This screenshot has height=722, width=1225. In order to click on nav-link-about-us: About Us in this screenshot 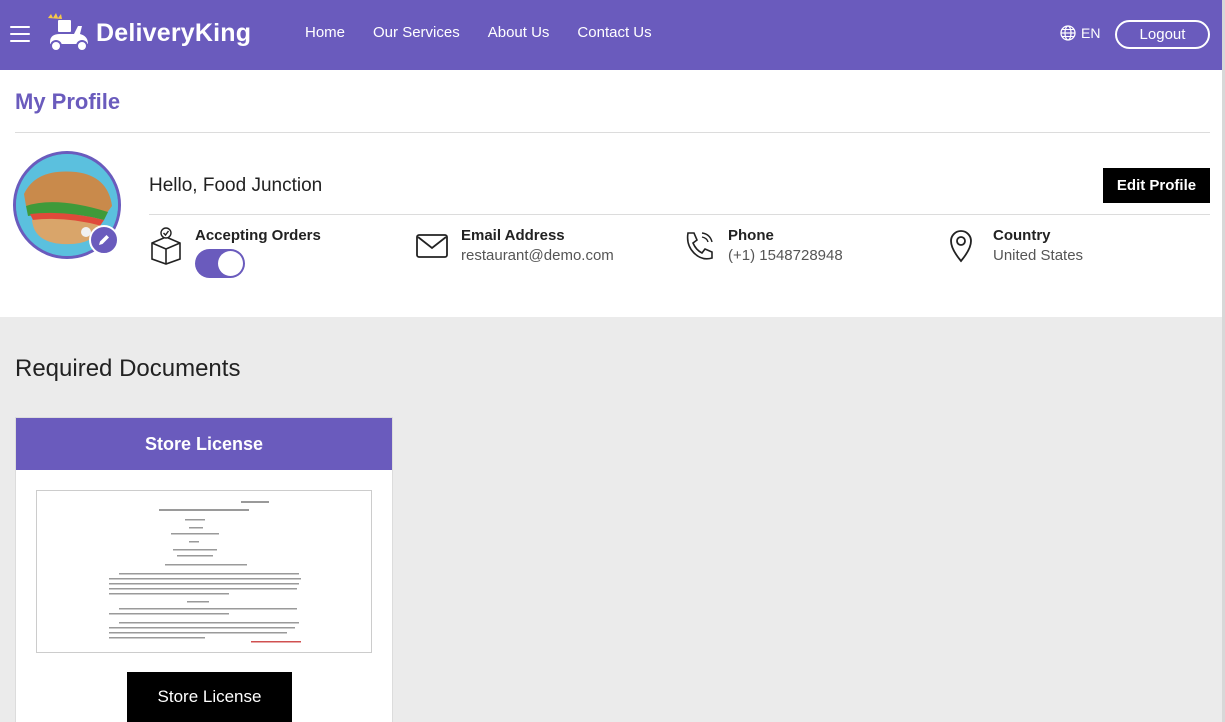, I will do `click(519, 32)`.